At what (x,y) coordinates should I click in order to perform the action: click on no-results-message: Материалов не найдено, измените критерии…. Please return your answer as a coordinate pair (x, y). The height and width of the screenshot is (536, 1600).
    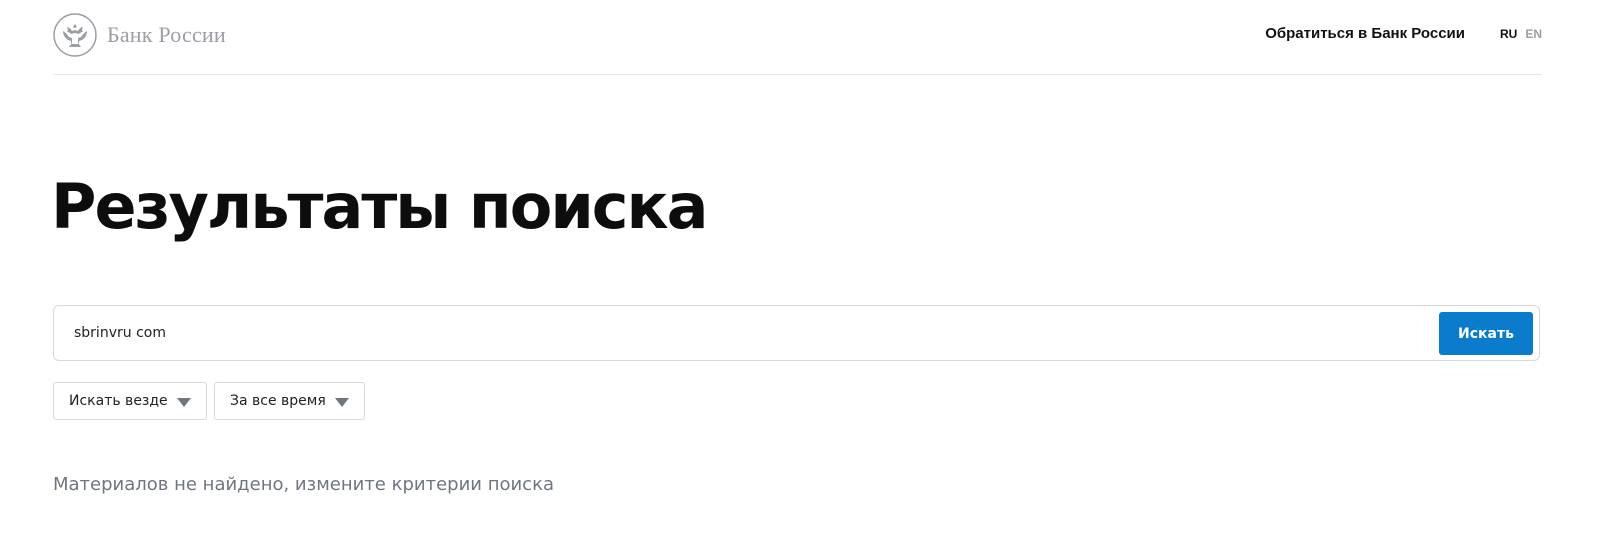
    Looking at the image, I should click on (303, 484).